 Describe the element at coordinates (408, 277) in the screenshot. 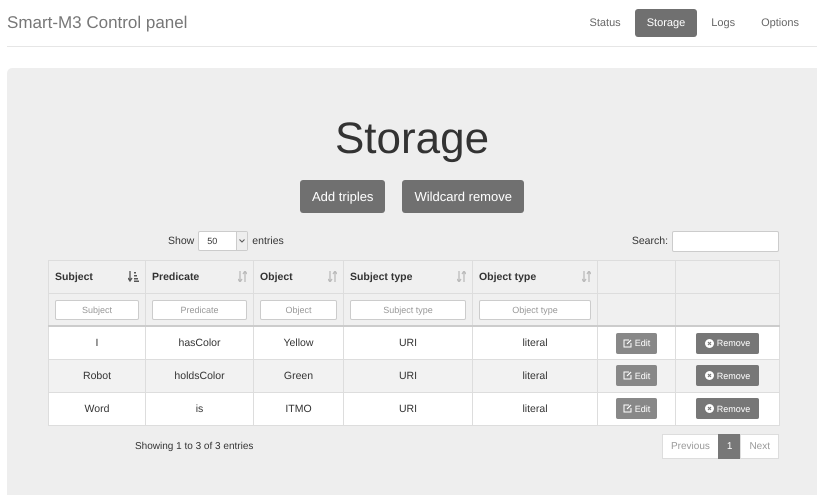

I see `column-header: Subject type` at that location.